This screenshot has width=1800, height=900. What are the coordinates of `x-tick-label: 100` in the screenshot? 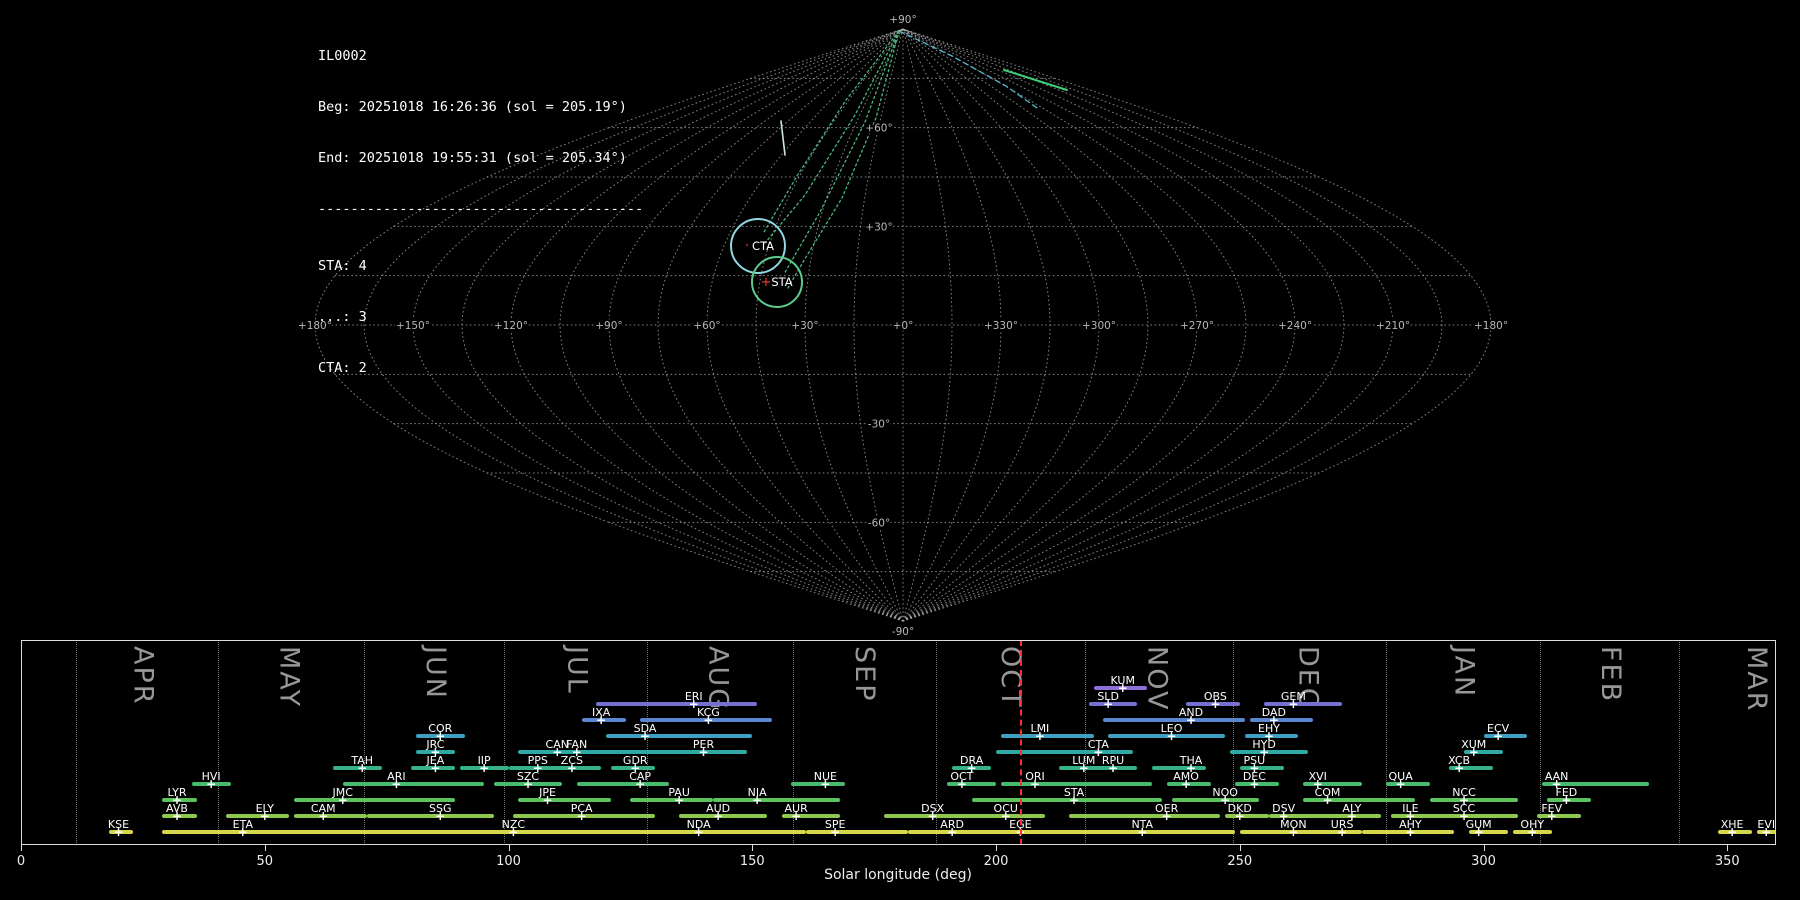 It's located at (508, 861).